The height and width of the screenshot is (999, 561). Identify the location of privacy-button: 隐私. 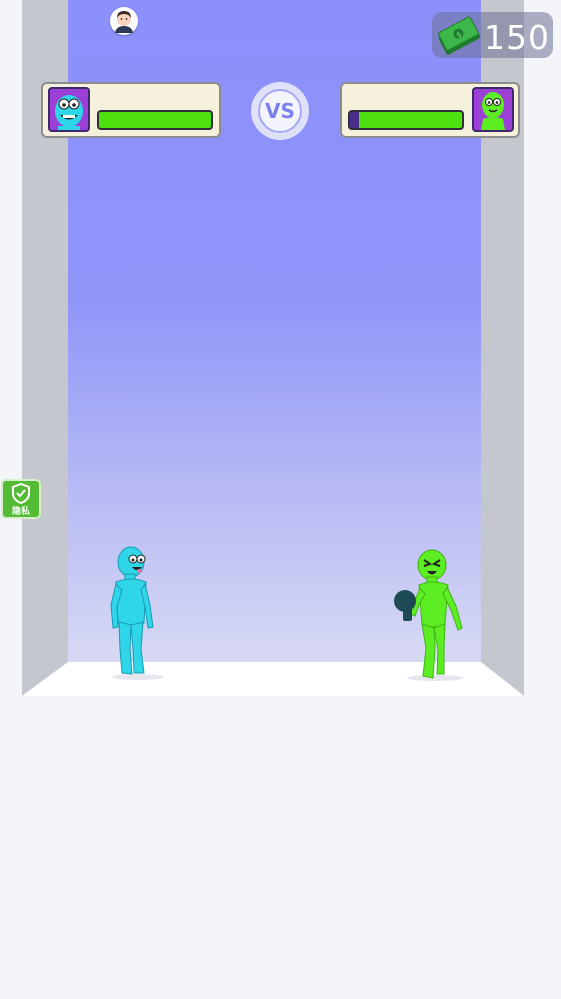
(21, 499).